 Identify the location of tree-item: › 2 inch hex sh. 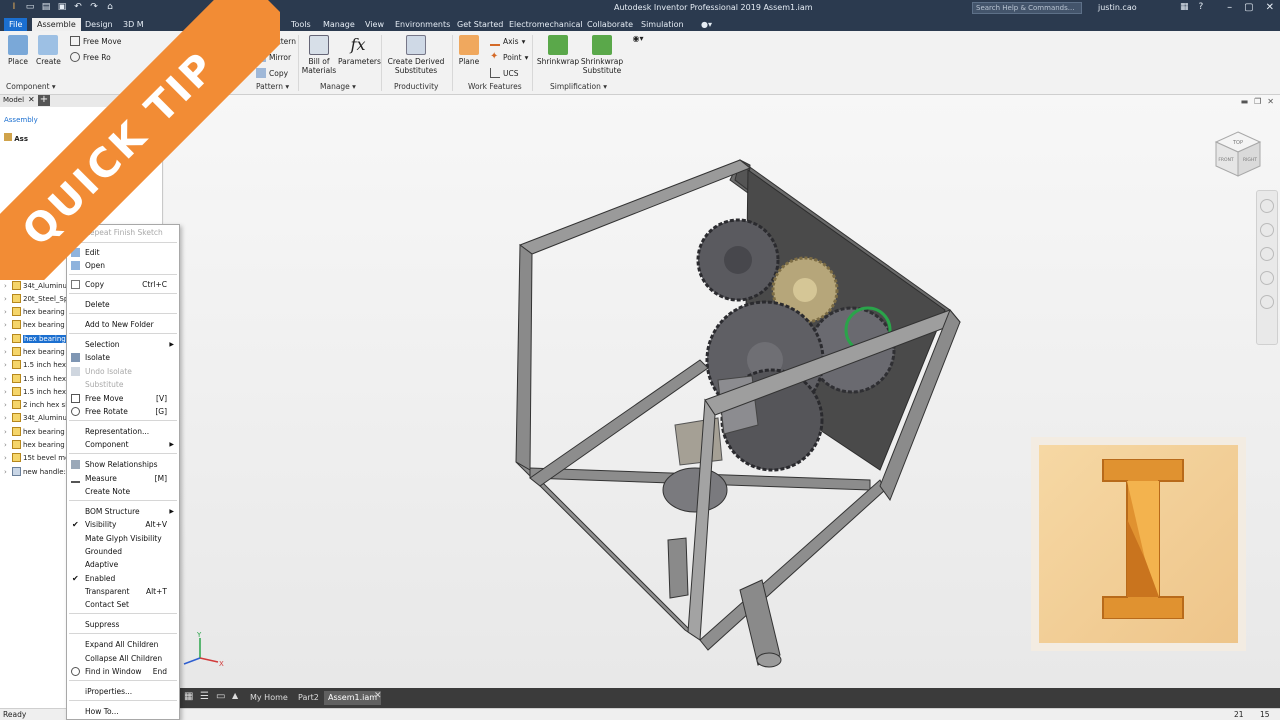
(37, 404).